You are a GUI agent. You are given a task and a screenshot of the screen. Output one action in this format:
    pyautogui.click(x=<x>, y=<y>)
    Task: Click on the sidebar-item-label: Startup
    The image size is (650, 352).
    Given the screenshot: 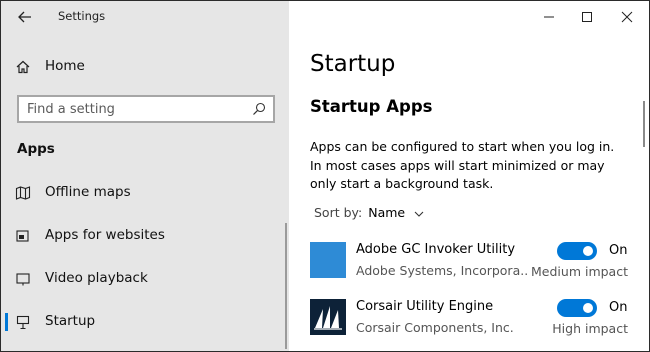 What is the action you would take?
    pyautogui.click(x=70, y=321)
    